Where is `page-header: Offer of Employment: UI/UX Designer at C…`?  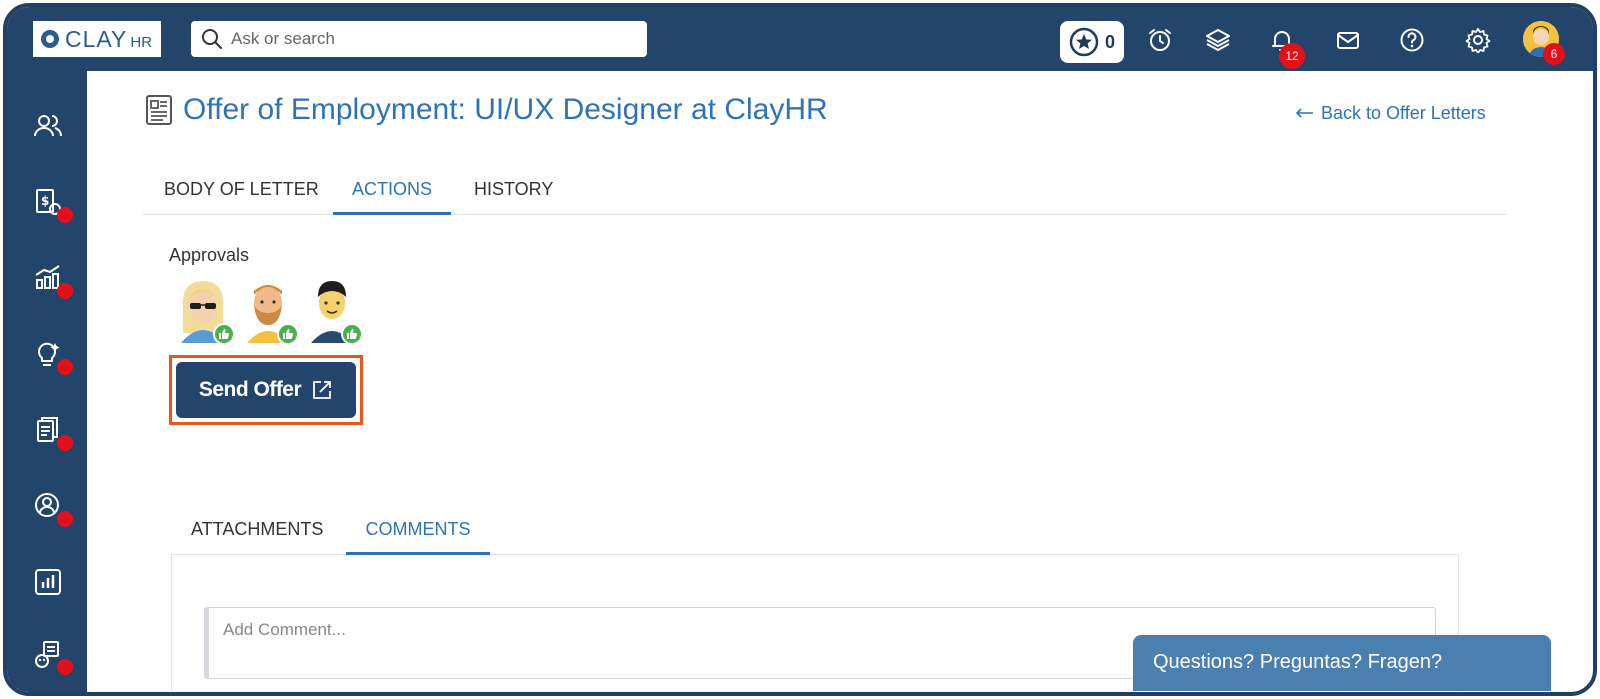 page-header: Offer of Employment: UI/UX Designer at C… is located at coordinates (486, 110).